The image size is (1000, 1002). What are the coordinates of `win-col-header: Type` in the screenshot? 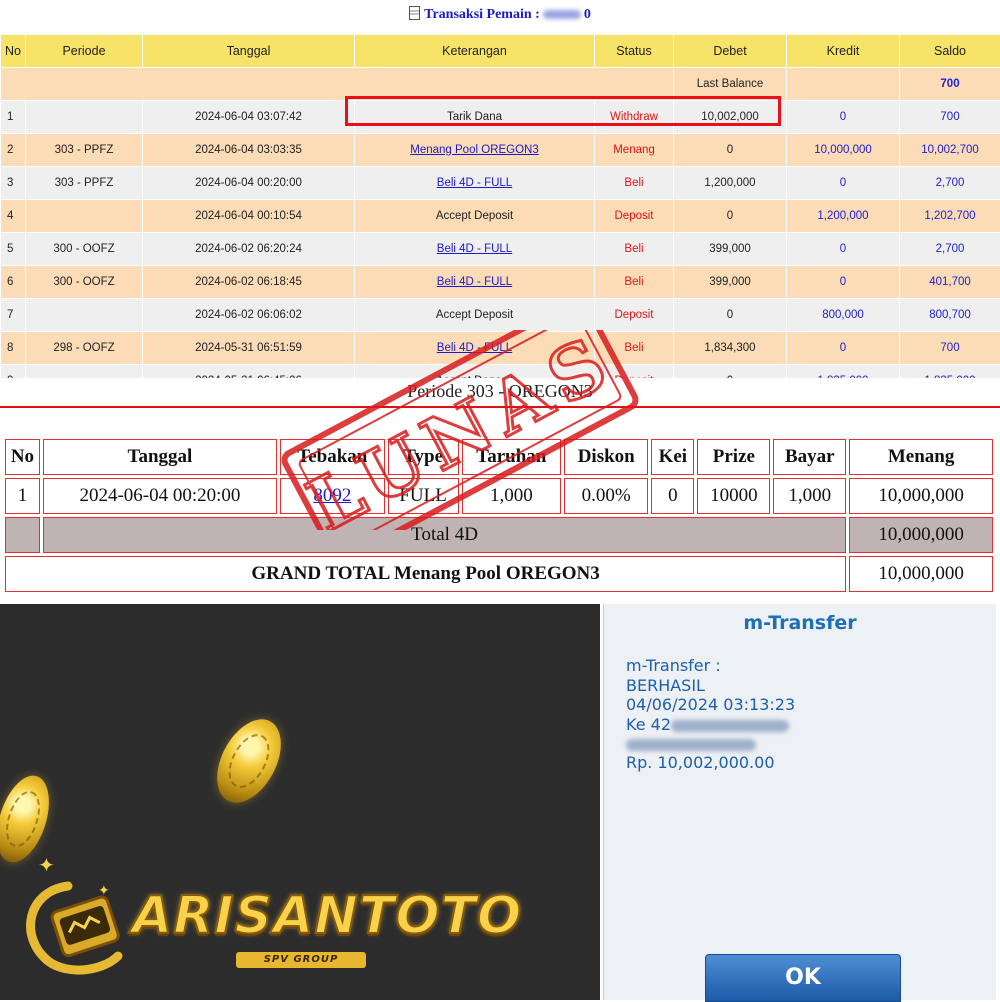 It's located at (423, 457).